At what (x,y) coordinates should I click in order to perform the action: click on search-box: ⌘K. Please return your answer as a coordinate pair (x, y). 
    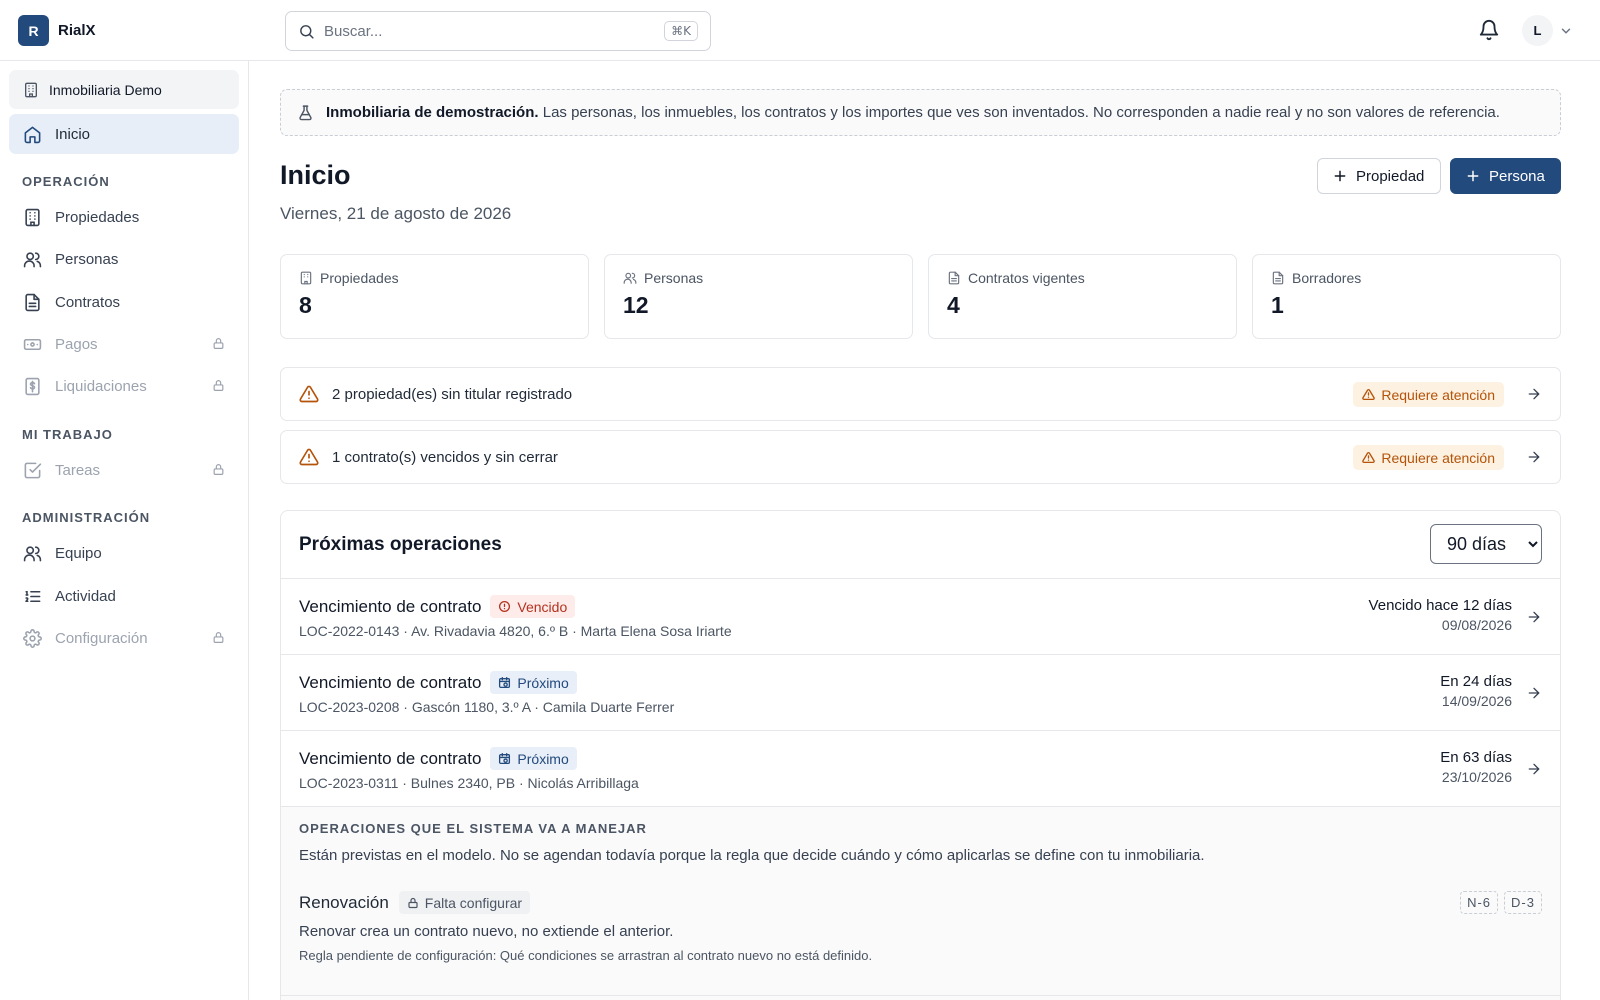
    Looking at the image, I should click on (498, 31).